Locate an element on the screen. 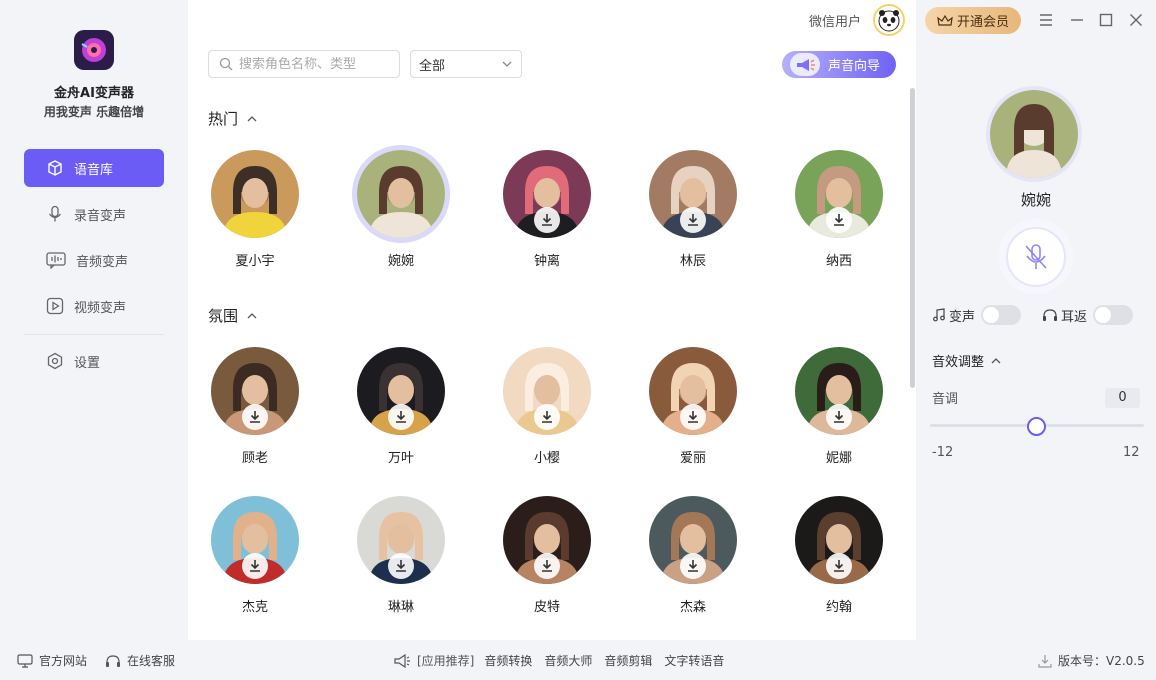 This screenshot has width=1156, height=680. promo-app-link: 音频剪辑 is located at coordinates (628, 660).